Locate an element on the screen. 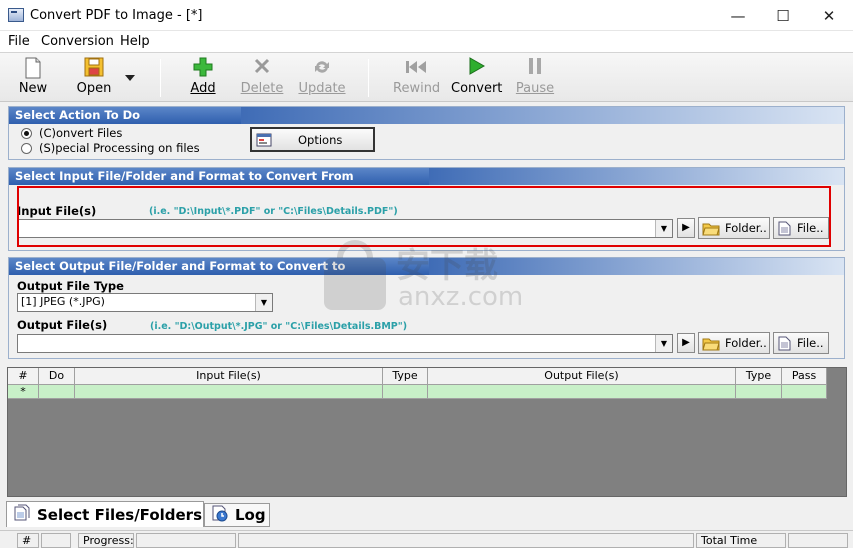  output-play-button: ▶ is located at coordinates (686, 343).